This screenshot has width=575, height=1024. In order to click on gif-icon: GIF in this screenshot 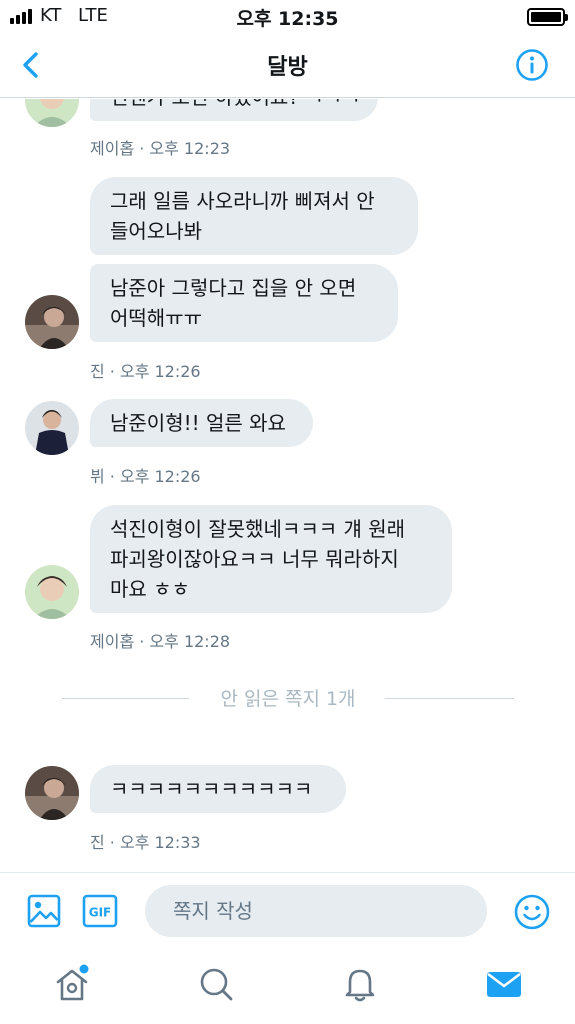, I will do `click(100, 911)`.